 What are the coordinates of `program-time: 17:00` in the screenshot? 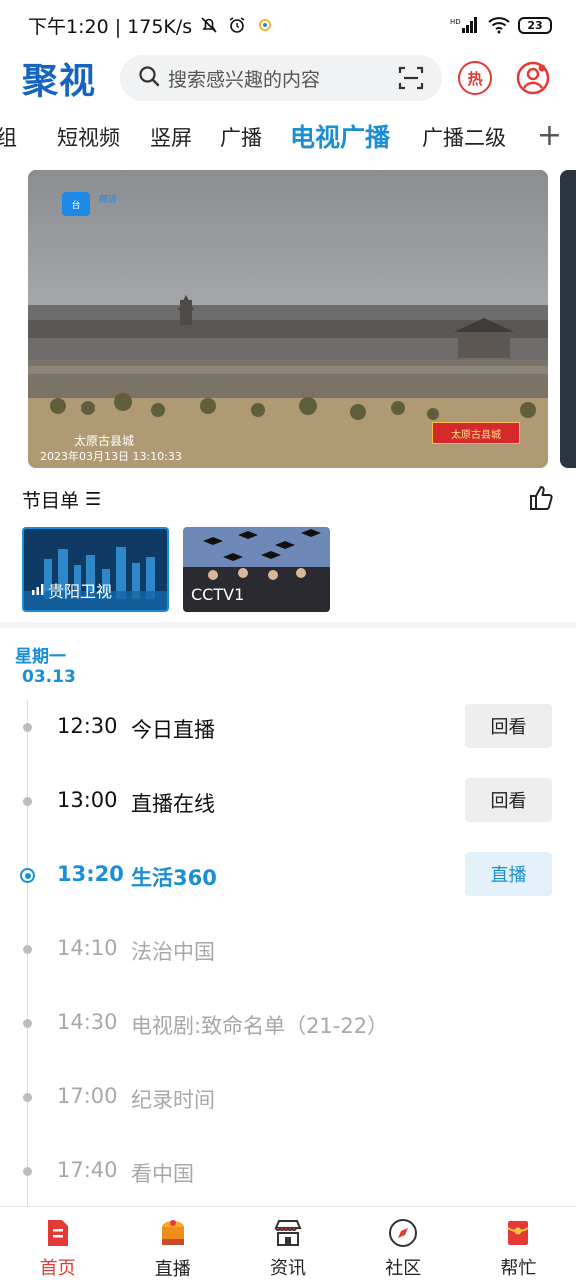 It's located at (87, 1096).